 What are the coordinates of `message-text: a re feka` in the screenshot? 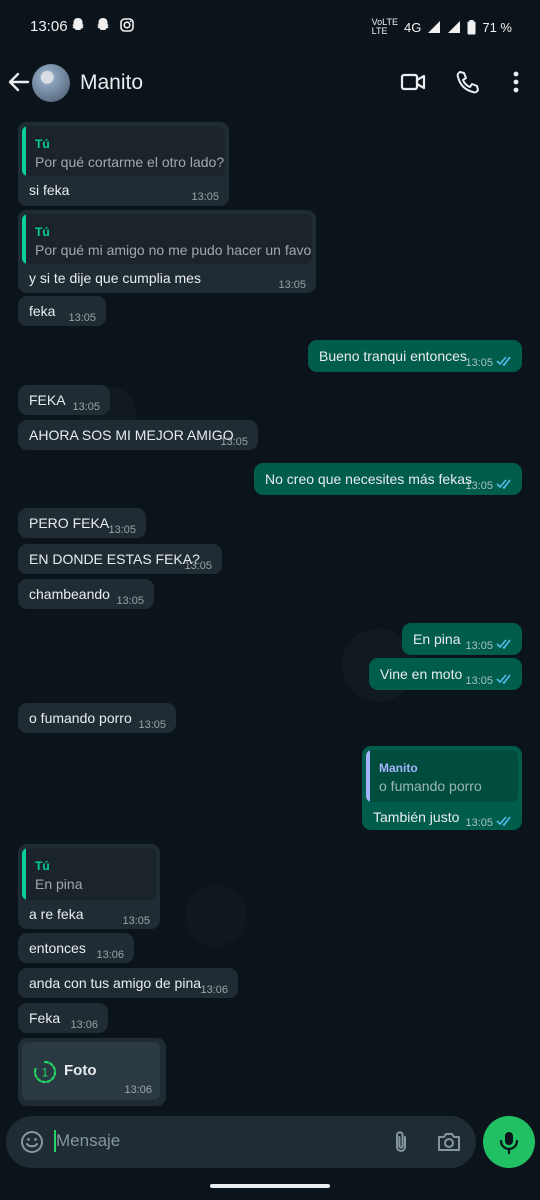 It's located at (56, 914).